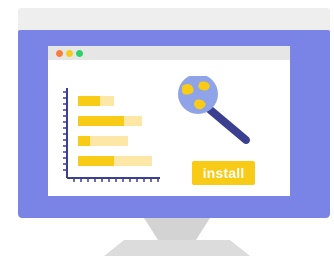 This screenshot has width=334, height=256. What do you see at coordinates (169, 53) in the screenshot?
I see `window-title-bar` at bounding box center [169, 53].